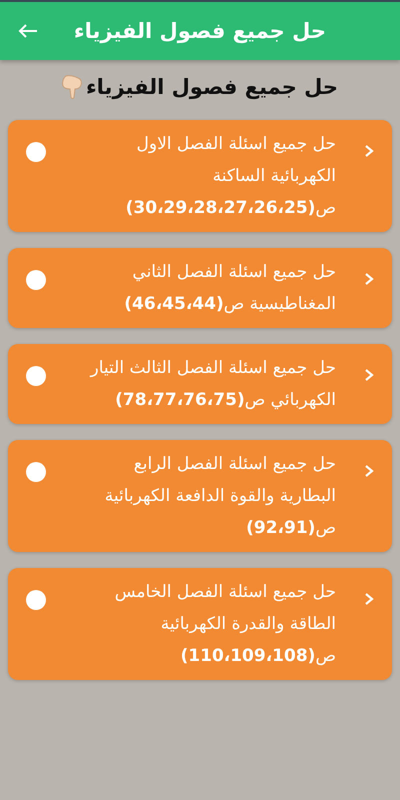 The width and height of the screenshot is (400, 800). What do you see at coordinates (225, 624) in the screenshot?
I see `chapter-title: حل جميع اسئلة الفصل الخامس الطاقة والقدرة الكهربائية ص(110،109،108)` at bounding box center [225, 624].